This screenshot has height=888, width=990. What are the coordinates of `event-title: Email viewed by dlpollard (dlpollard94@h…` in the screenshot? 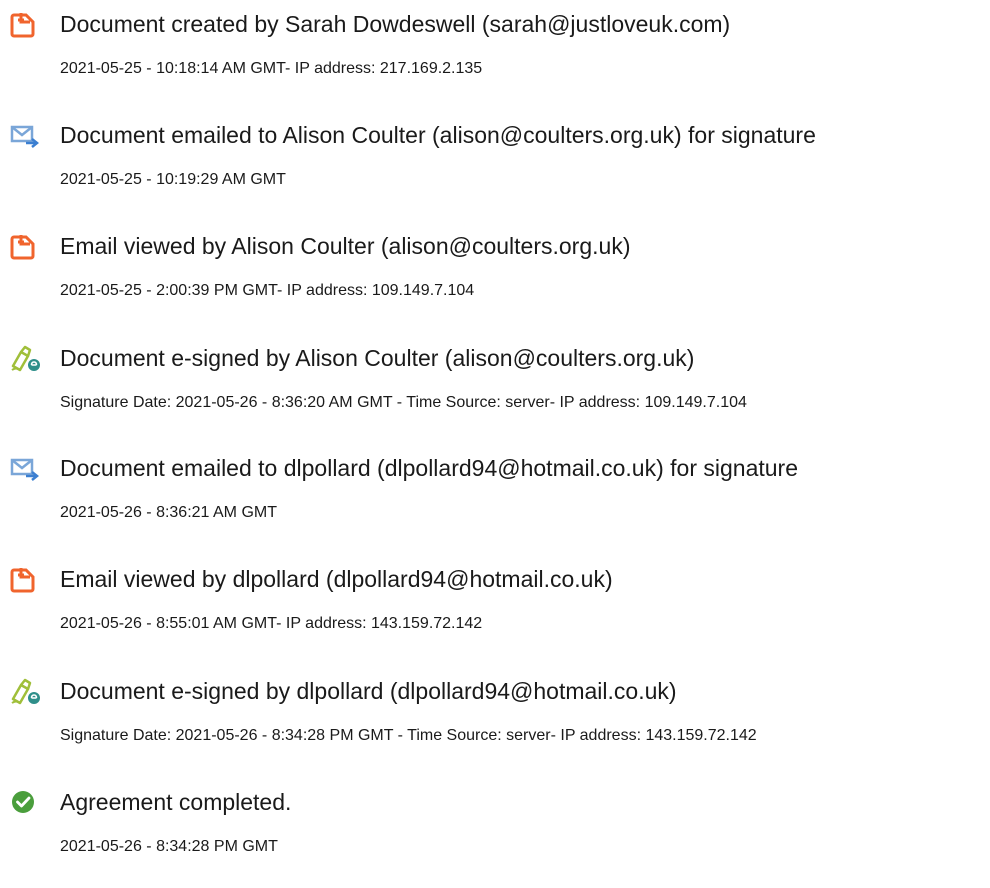 It's located at (336, 579).